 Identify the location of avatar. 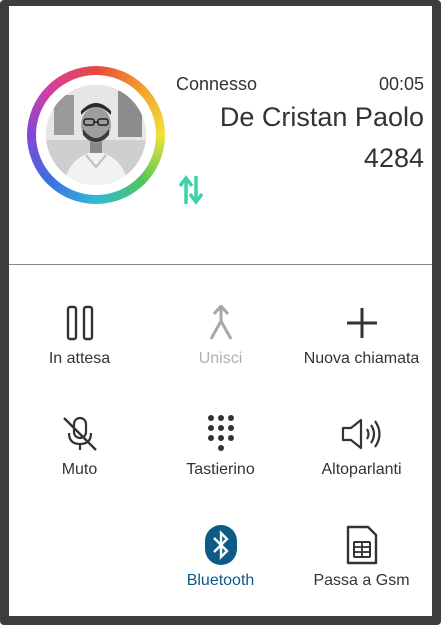
(96, 135).